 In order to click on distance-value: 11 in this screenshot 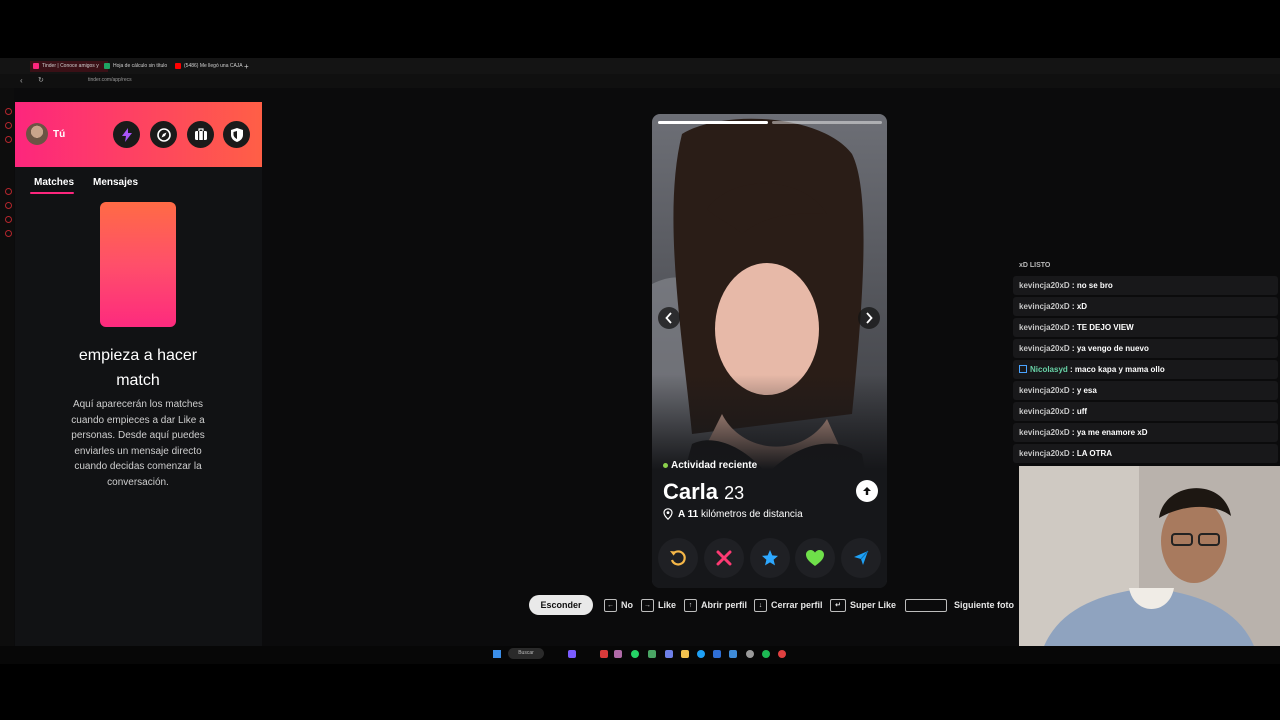, I will do `click(693, 514)`.